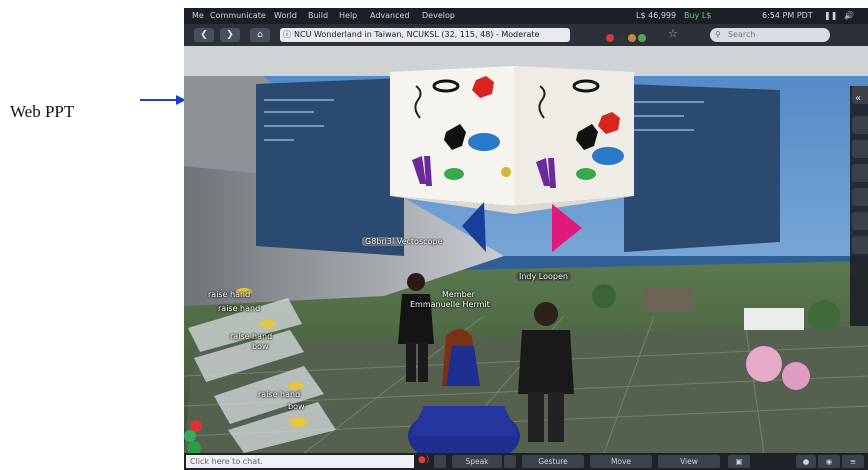  Describe the element at coordinates (626, 35) in the screenshot. I see `parcel-properties-icons` at that location.